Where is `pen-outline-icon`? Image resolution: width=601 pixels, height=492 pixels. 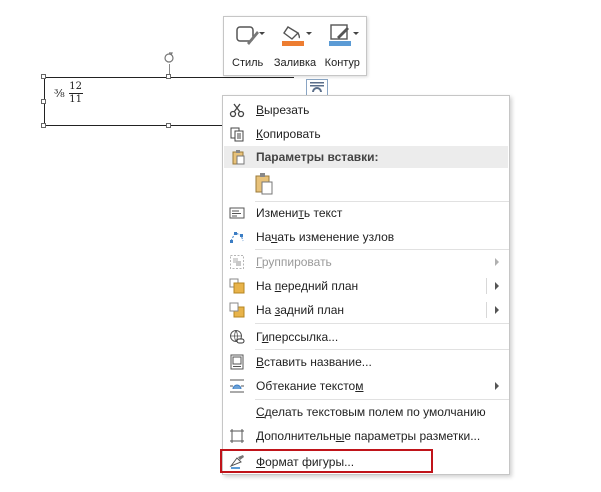 pen-outline-icon is located at coordinates (340, 35).